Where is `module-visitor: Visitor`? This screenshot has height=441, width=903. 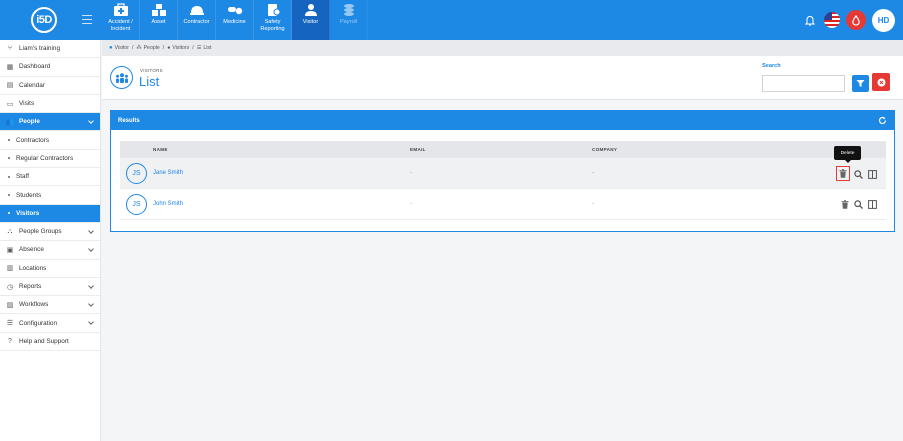 module-visitor: Visitor is located at coordinates (311, 20).